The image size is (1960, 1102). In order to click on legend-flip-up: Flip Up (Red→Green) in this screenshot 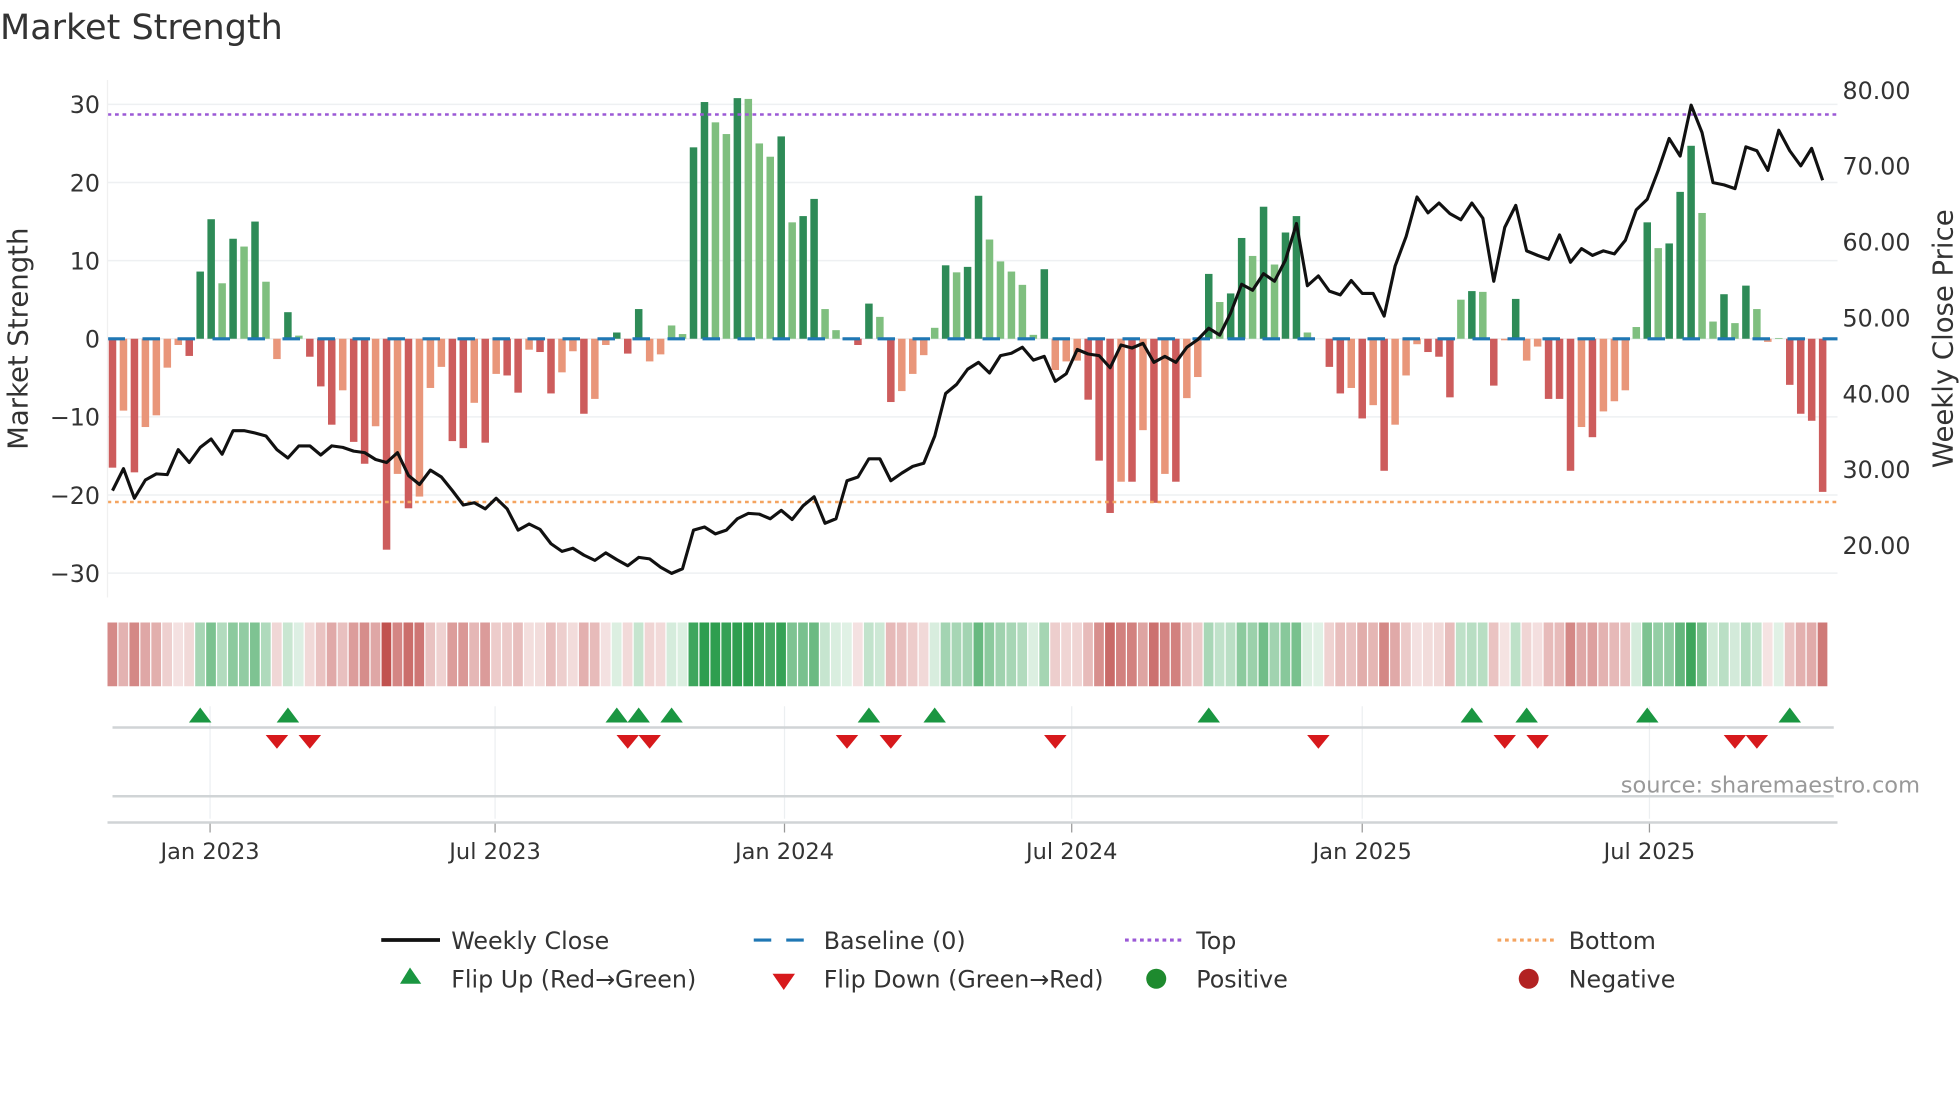, I will do `click(548, 980)`.